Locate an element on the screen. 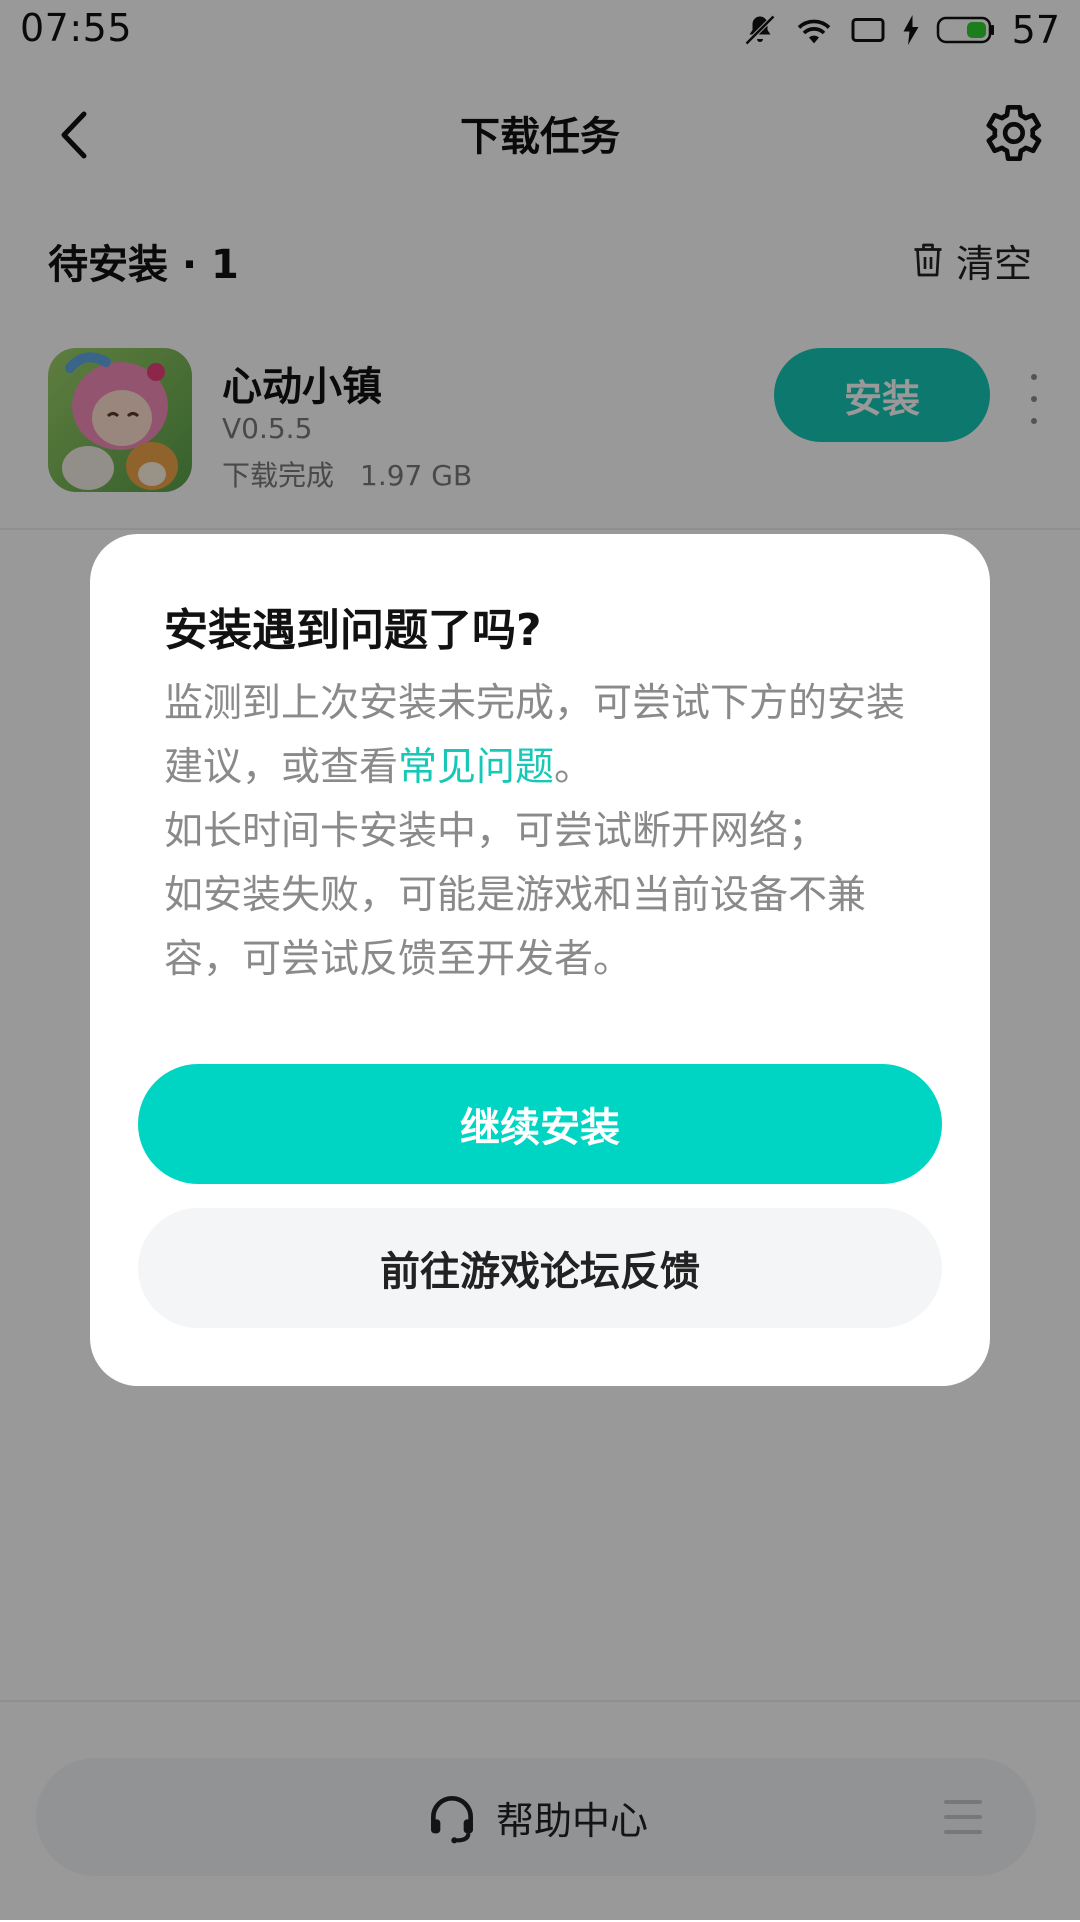 This screenshot has height=1922, width=1080. dialog-title: 安装遇到问题了吗? is located at coordinates (353, 630).